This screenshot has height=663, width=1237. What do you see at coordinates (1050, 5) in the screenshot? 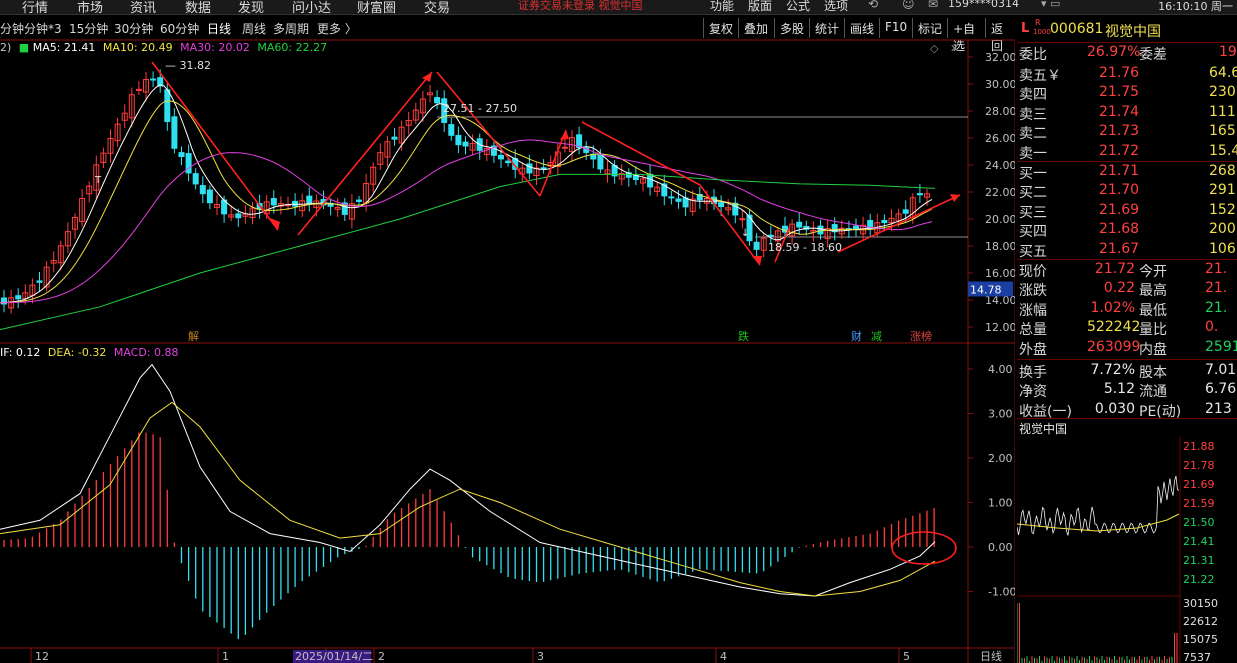
I see `window-controls-icon: ▾ ▭` at bounding box center [1050, 5].